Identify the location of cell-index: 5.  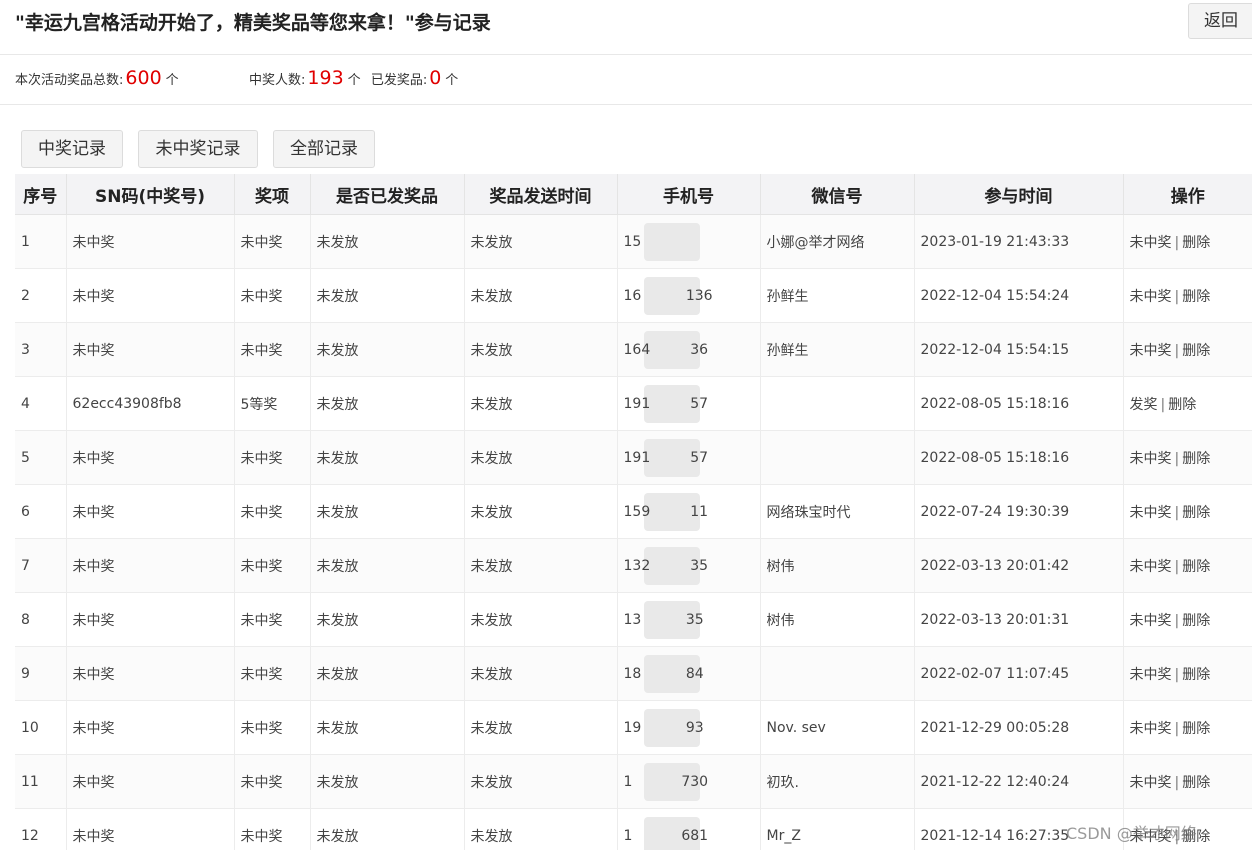
(41, 457).